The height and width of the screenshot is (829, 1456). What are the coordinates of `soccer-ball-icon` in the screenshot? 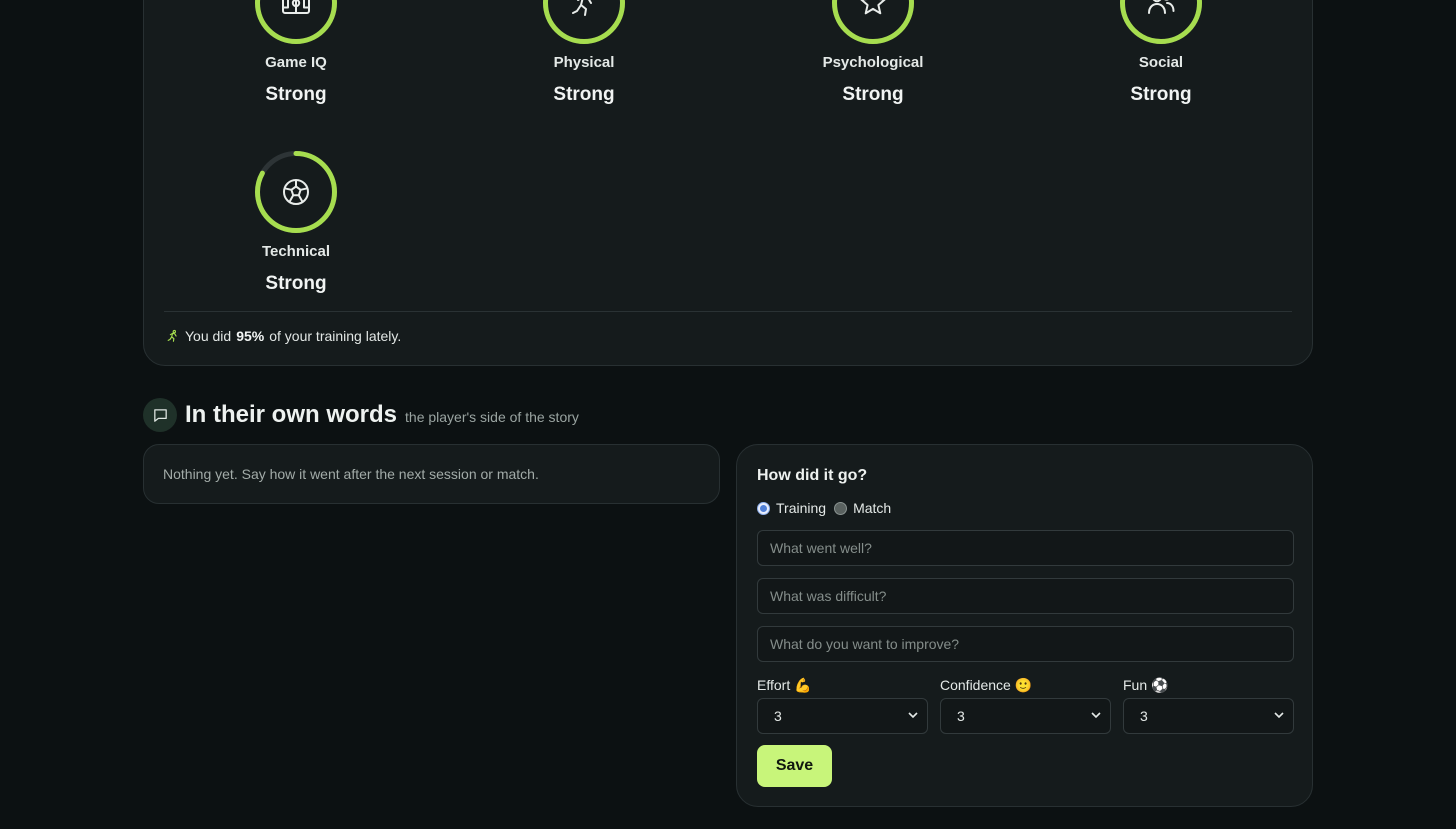 It's located at (296, 192).